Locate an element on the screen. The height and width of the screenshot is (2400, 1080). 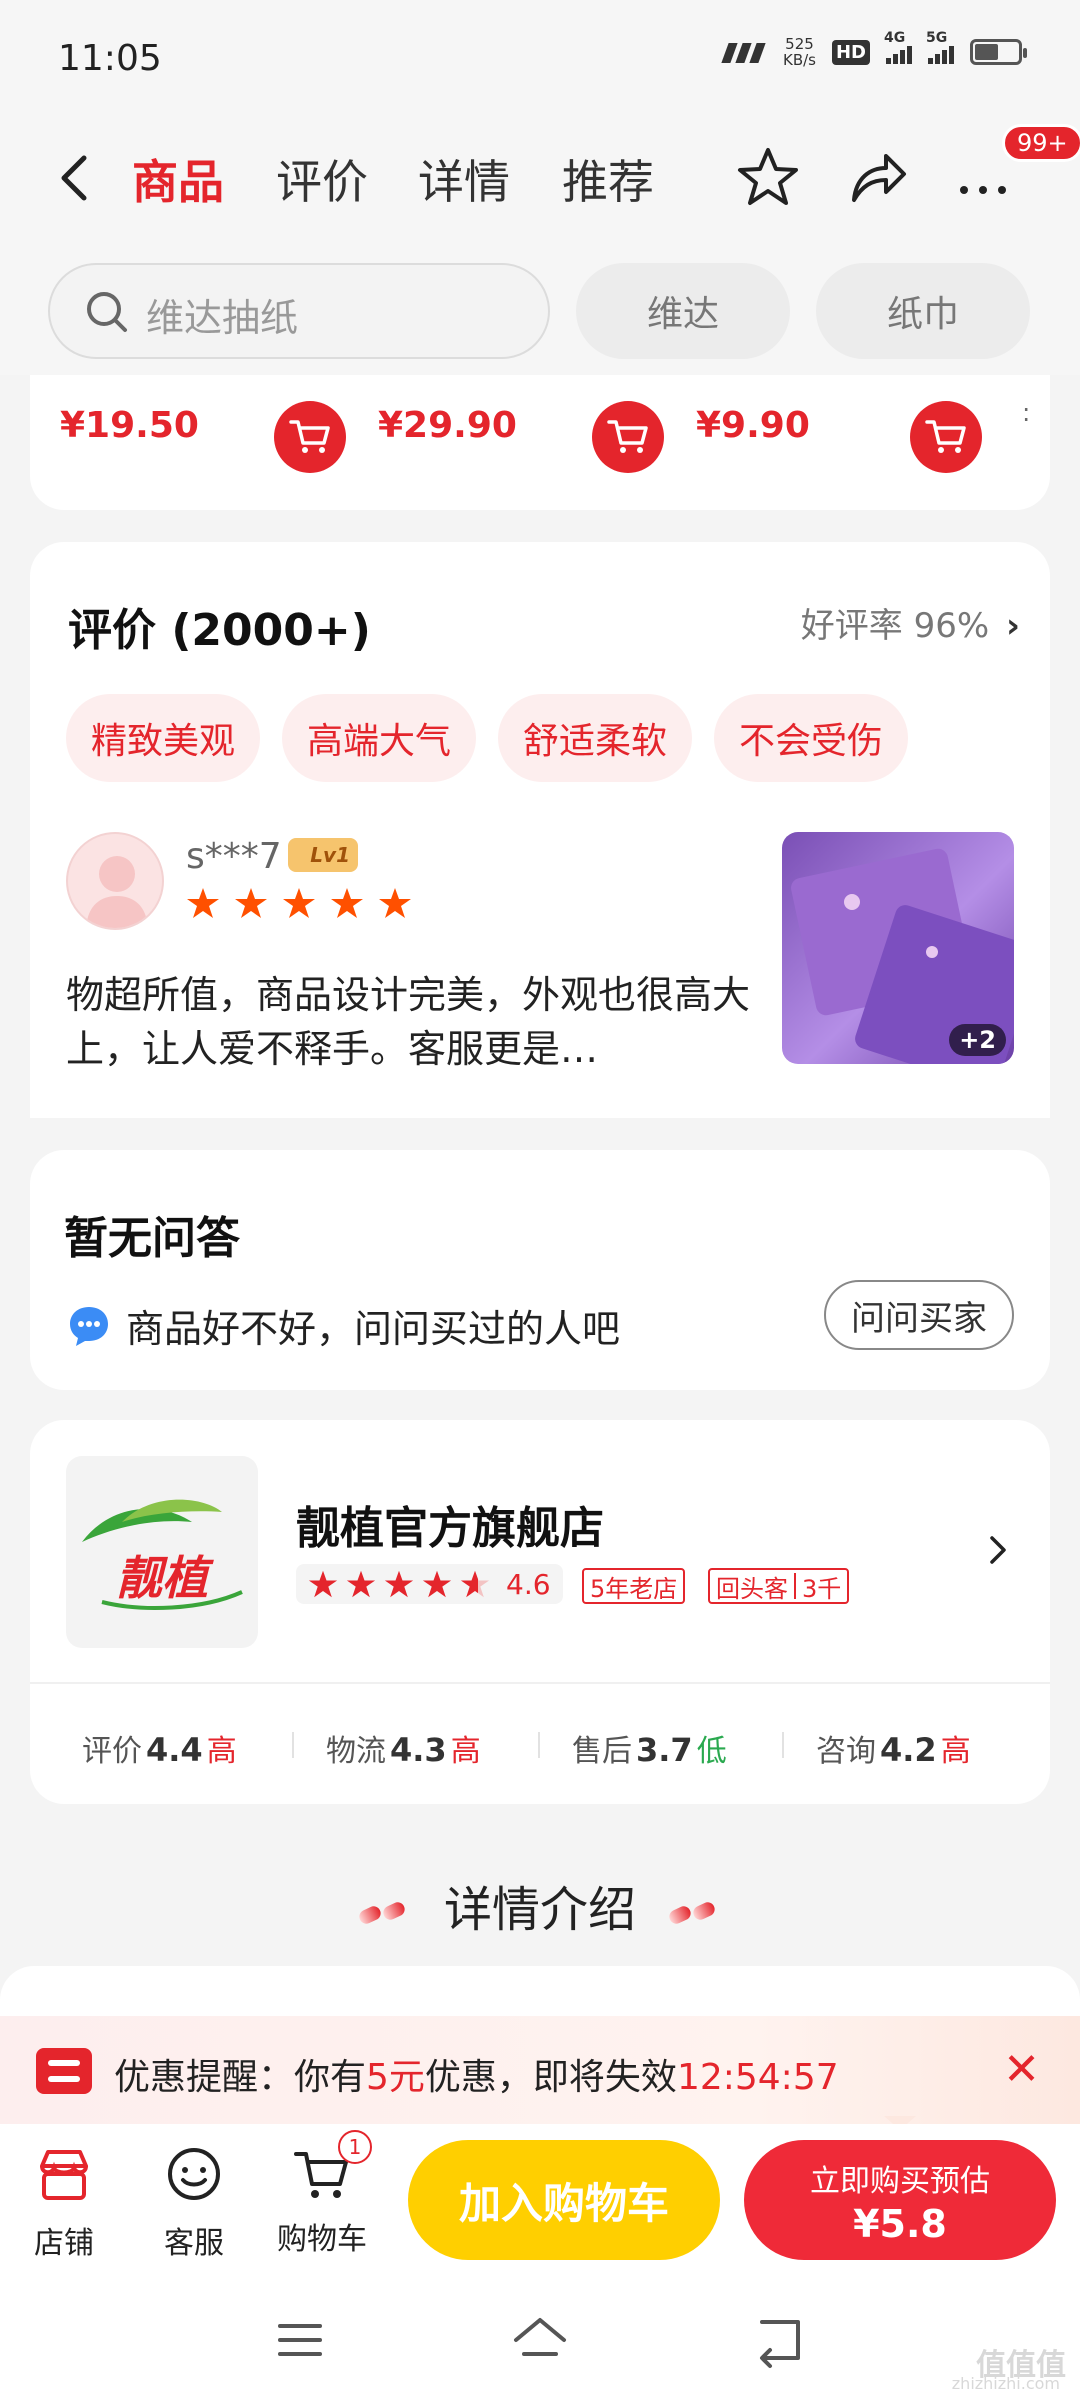
ask-buyers-button: 问问买家 is located at coordinates (919, 1315).